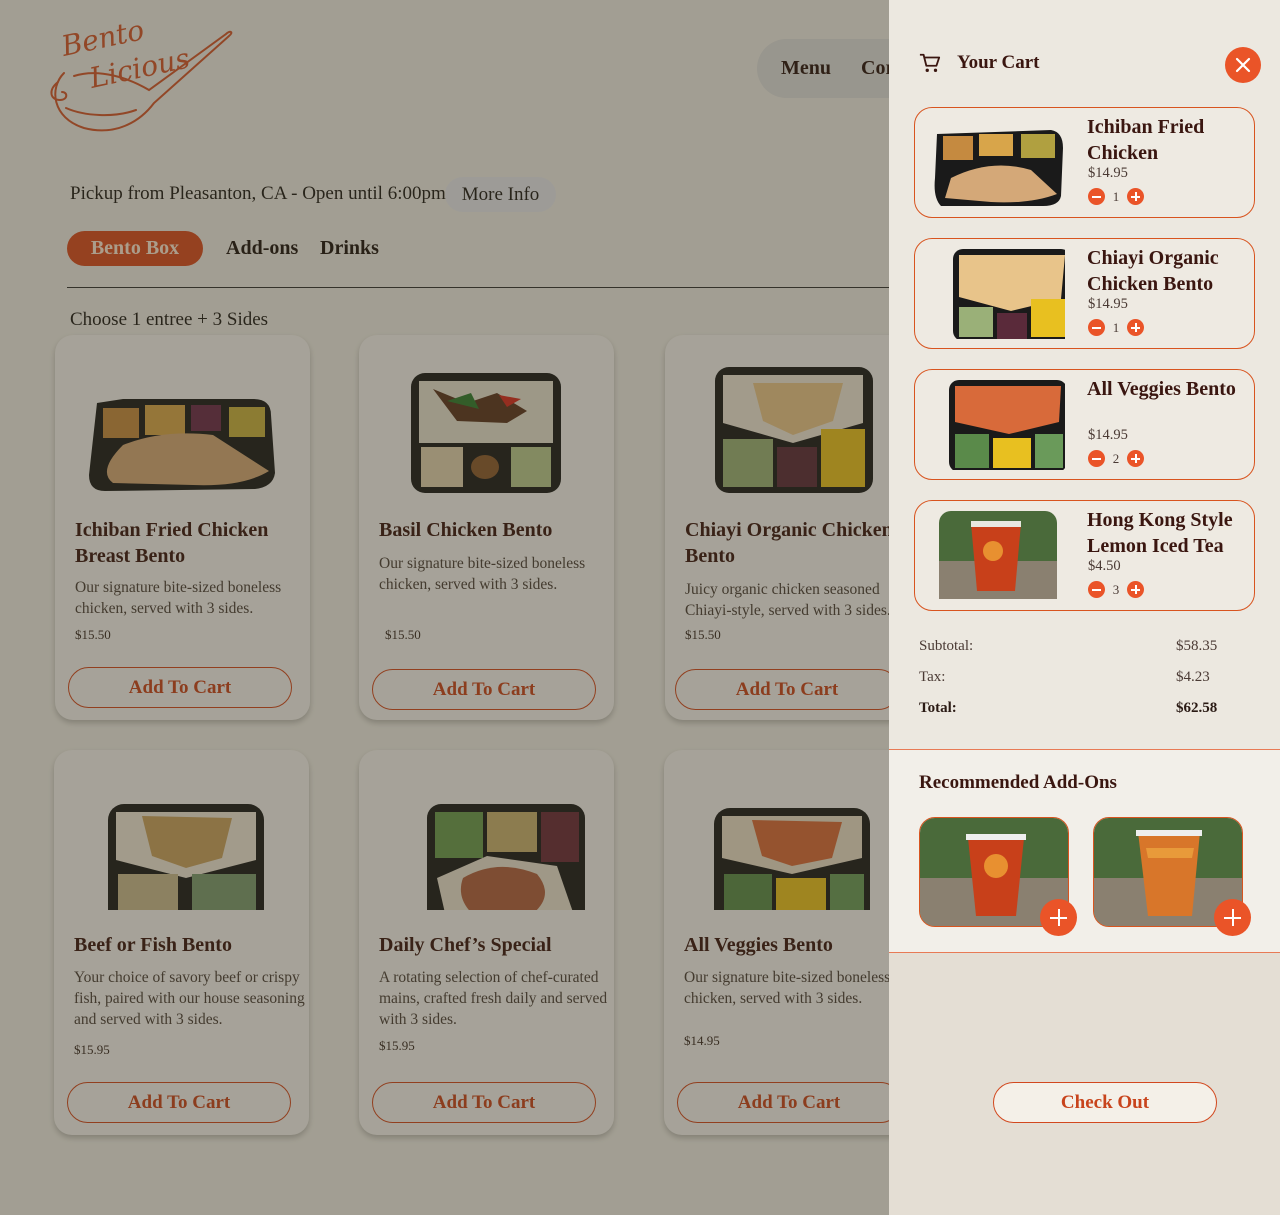 Image resolution: width=1280 pixels, height=1215 pixels. I want to click on item-price: $4.50, so click(1104, 566).